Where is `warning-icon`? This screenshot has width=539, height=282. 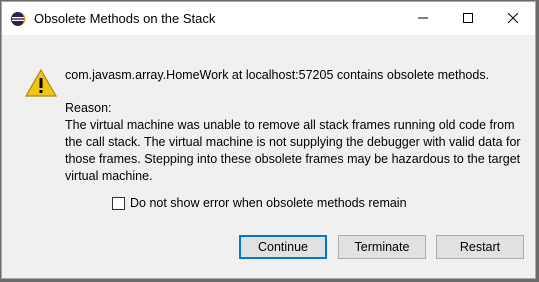
warning-icon is located at coordinates (41, 83).